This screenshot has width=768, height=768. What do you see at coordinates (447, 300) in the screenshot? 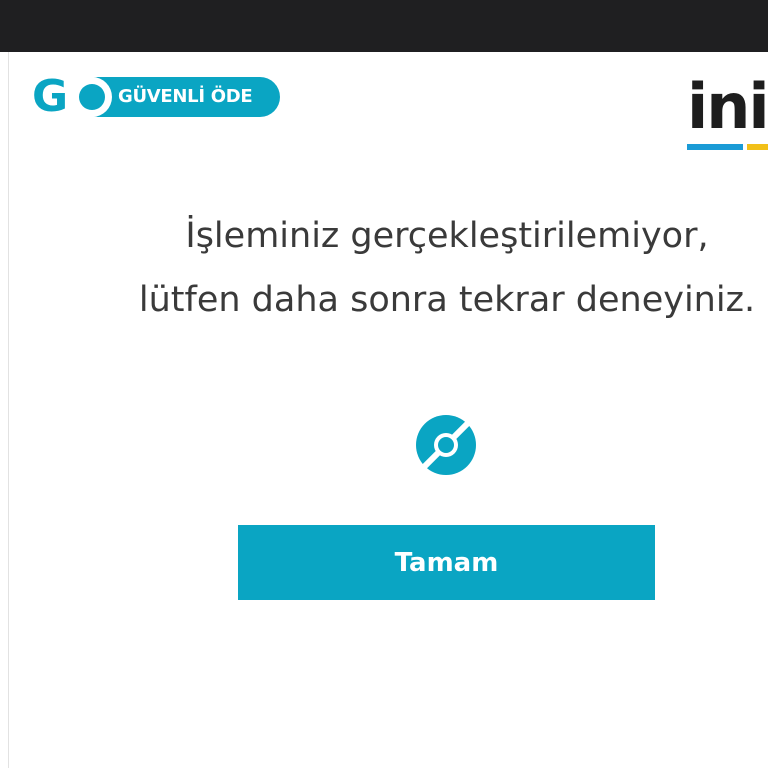
I see `error-message-line-2: lütfen daha sonra tekrar deneyiniz.` at bounding box center [447, 300].